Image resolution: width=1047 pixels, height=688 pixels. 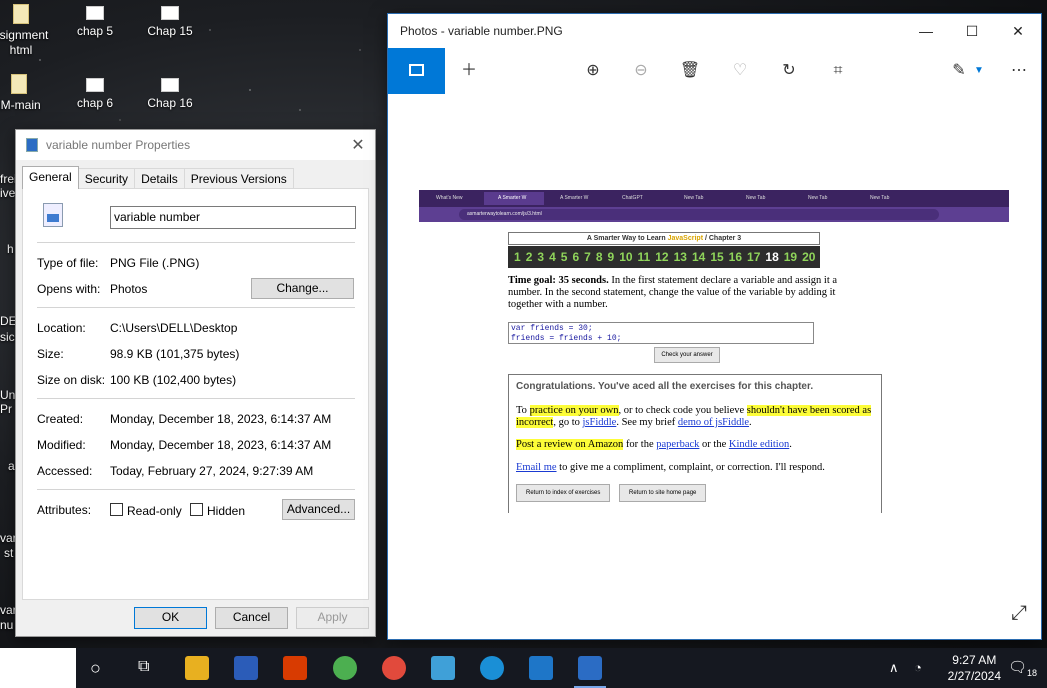 What do you see at coordinates (95, 103) in the screenshot?
I see `desktop-icon-label: chap 6` at bounding box center [95, 103].